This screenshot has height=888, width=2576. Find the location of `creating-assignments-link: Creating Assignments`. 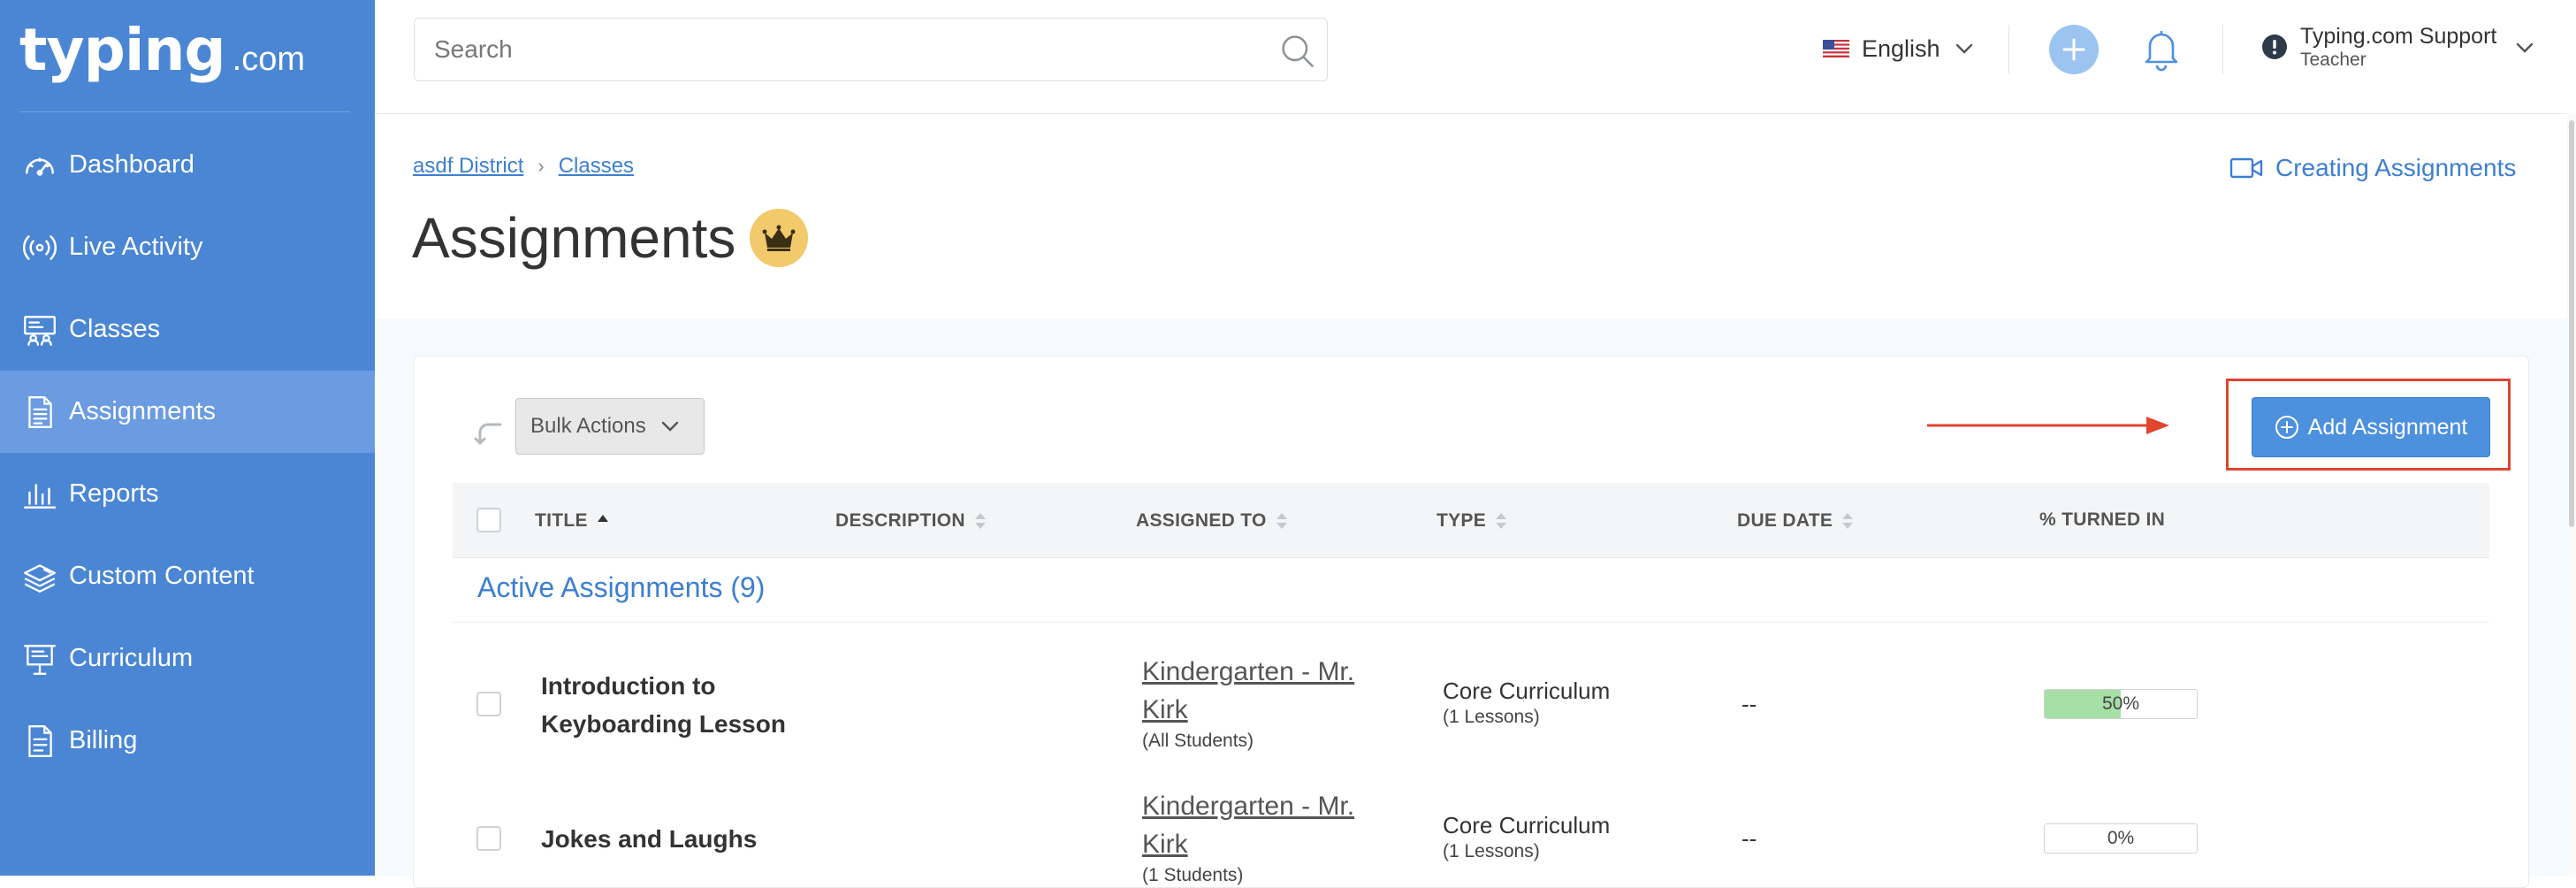

creating-assignments-link: Creating Assignments is located at coordinates (2372, 168).